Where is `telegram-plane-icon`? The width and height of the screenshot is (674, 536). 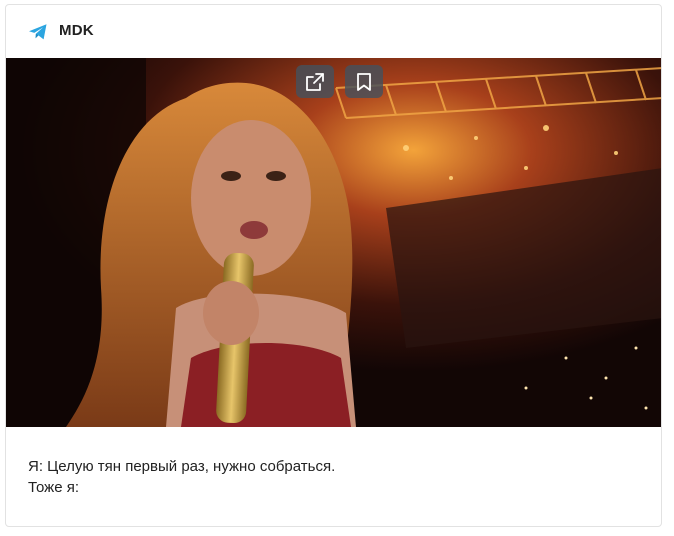 telegram-plane-icon is located at coordinates (38, 32).